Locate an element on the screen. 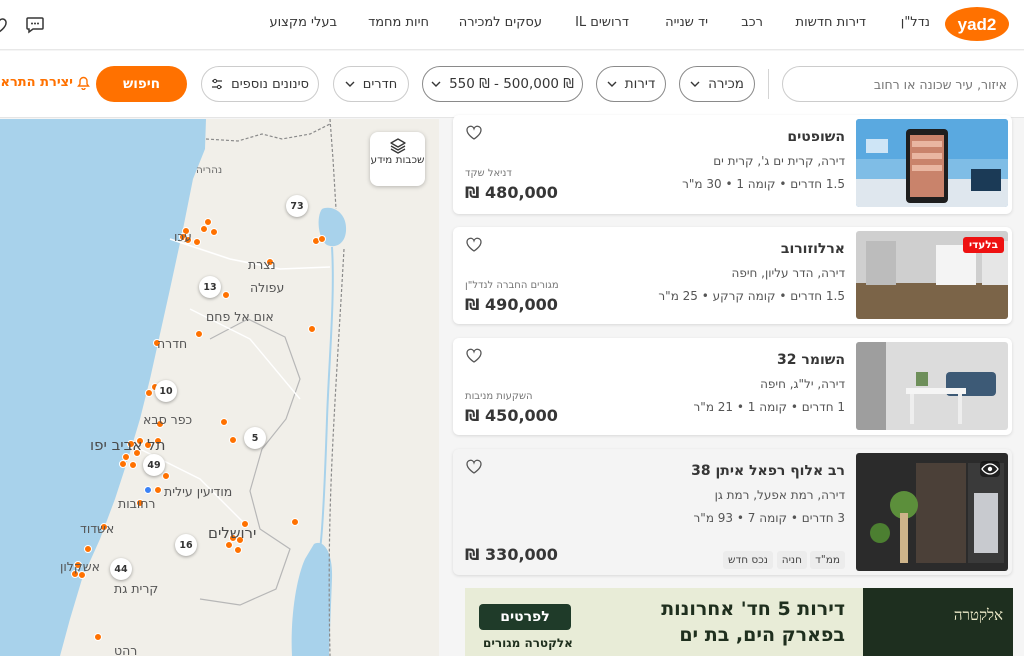 The image size is (1024, 656). map-cluster: 5 is located at coordinates (255, 438).